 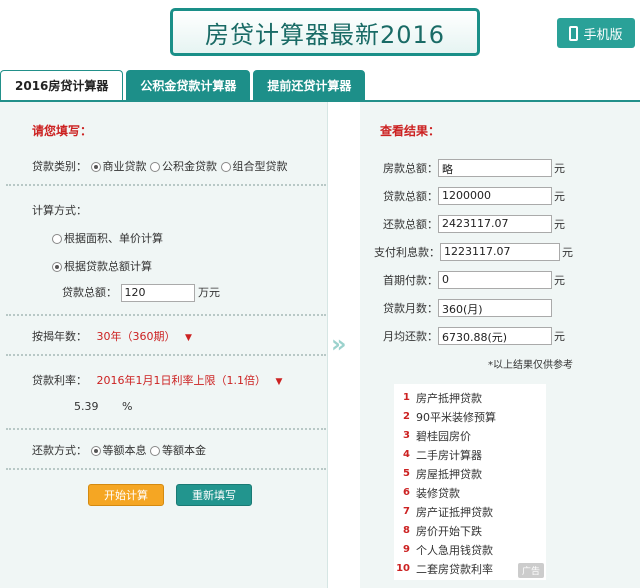 I want to click on loan-total-input: 120, so click(x=157, y=293).